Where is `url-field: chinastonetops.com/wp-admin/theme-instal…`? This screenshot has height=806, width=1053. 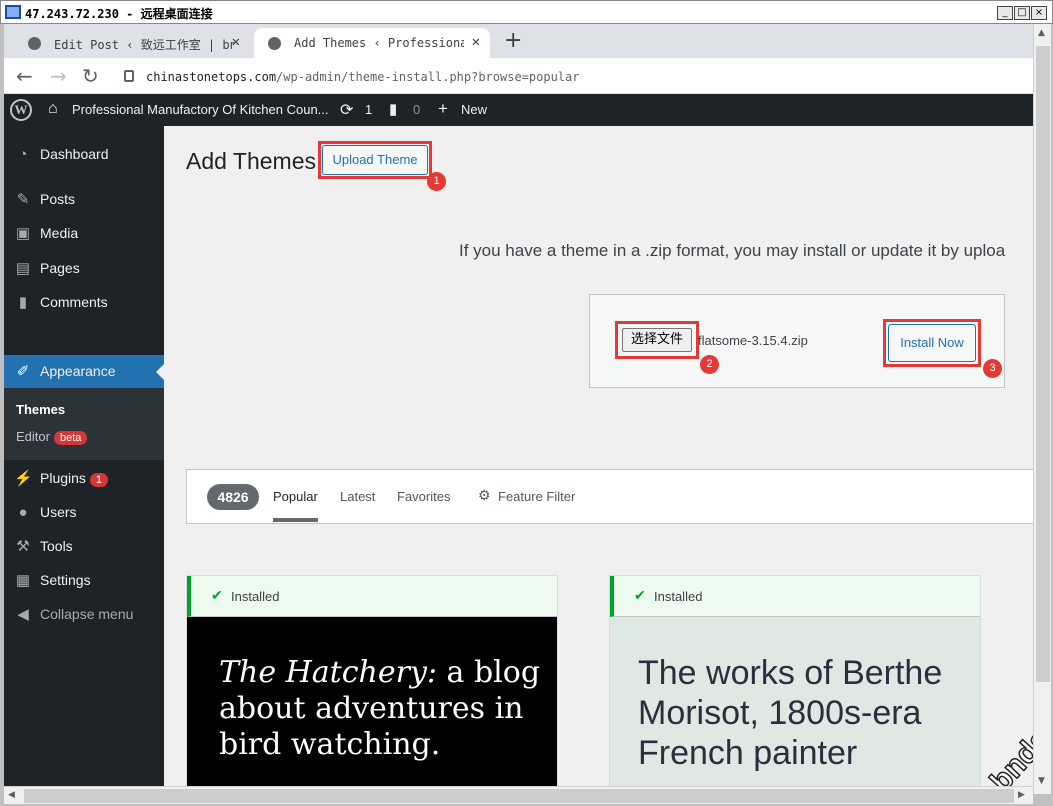
url-field: chinastonetops.com/wp-admin/theme-instal… is located at coordinates (573, 77).